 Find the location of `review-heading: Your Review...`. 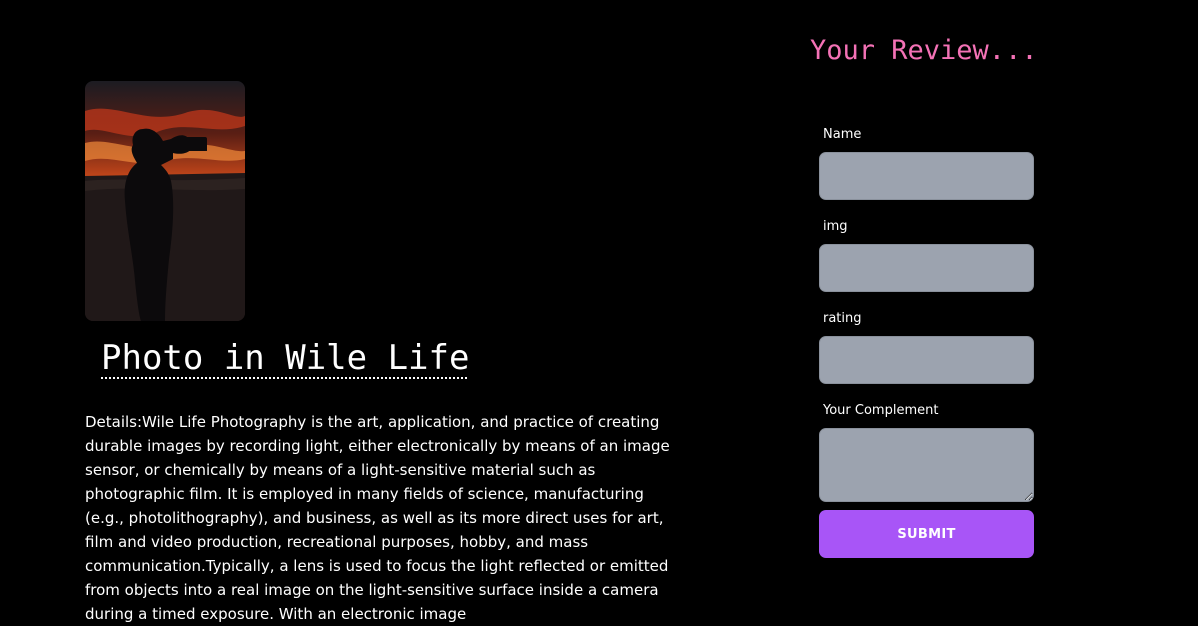

review-heading: Your Review... is located at coordinates (924, 50).